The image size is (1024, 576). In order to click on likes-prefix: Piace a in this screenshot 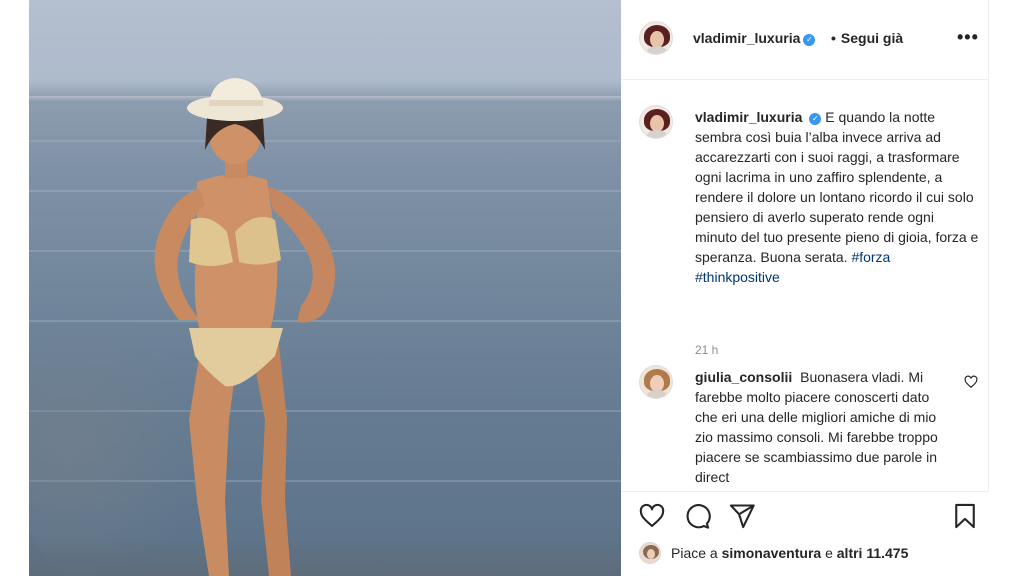, I will do `click(694, 553)`.